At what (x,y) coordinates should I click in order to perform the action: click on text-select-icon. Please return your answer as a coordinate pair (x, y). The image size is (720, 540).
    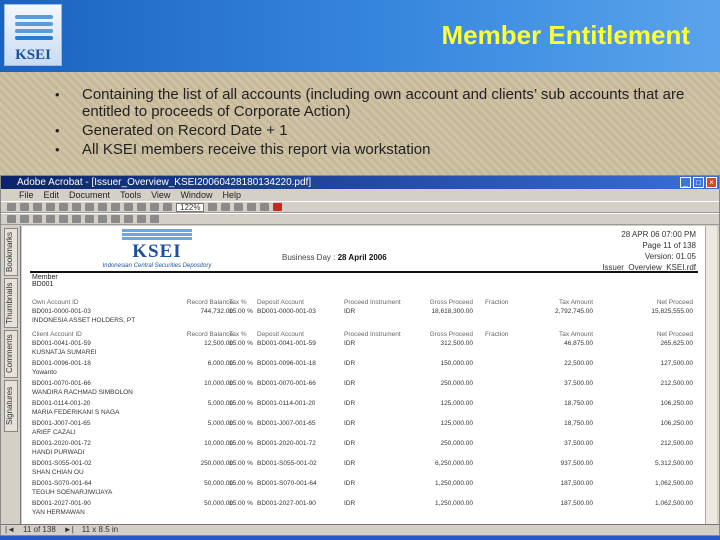
    Looking at the image, I should click on (37, 219).